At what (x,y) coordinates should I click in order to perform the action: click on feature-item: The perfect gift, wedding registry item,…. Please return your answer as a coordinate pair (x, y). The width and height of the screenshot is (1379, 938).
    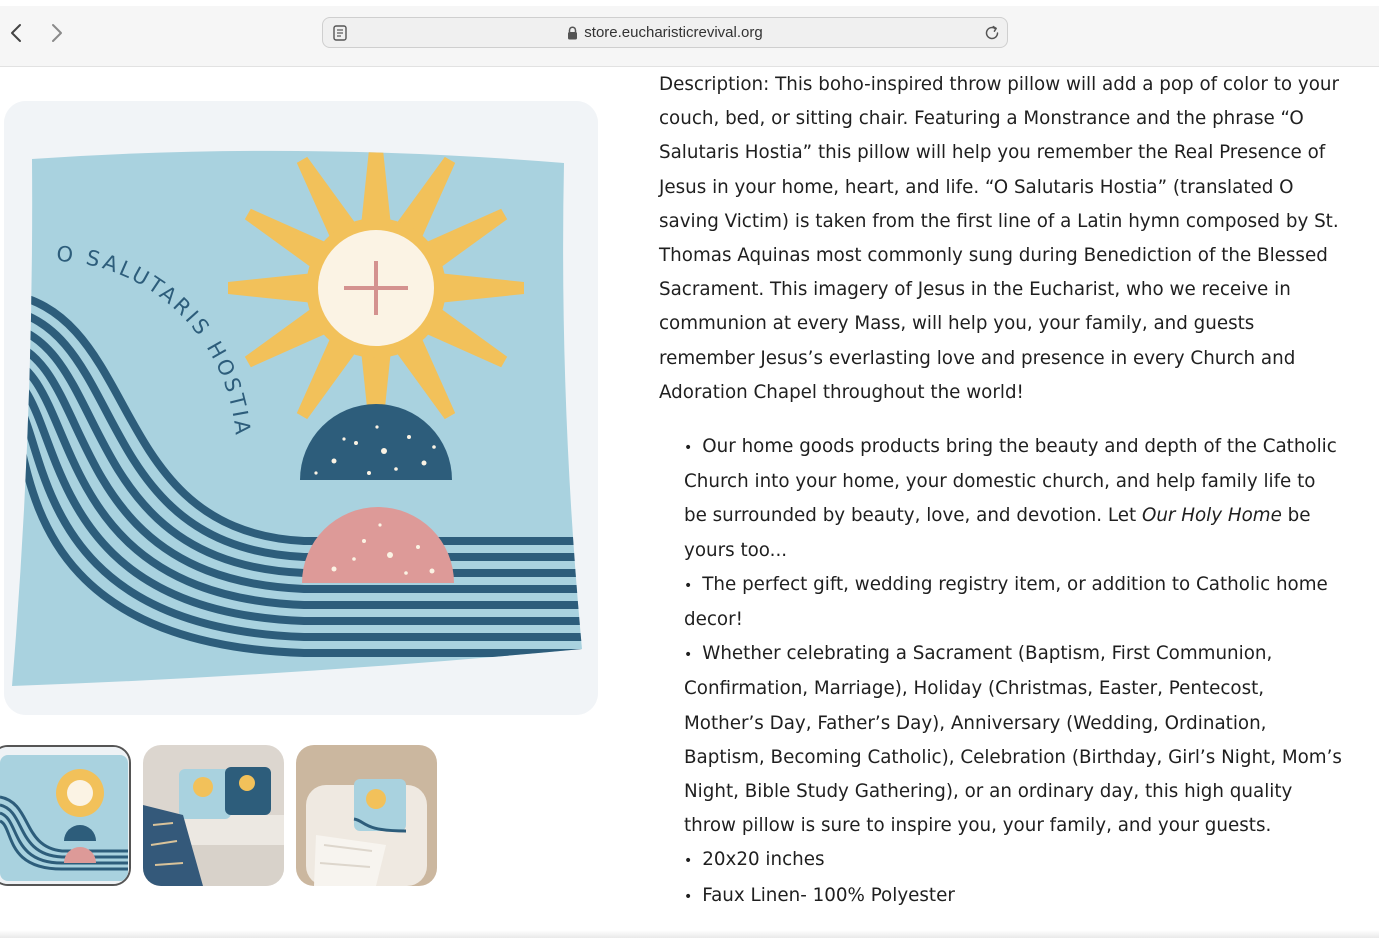
    Looking at the image, I should click on (1014, 602).